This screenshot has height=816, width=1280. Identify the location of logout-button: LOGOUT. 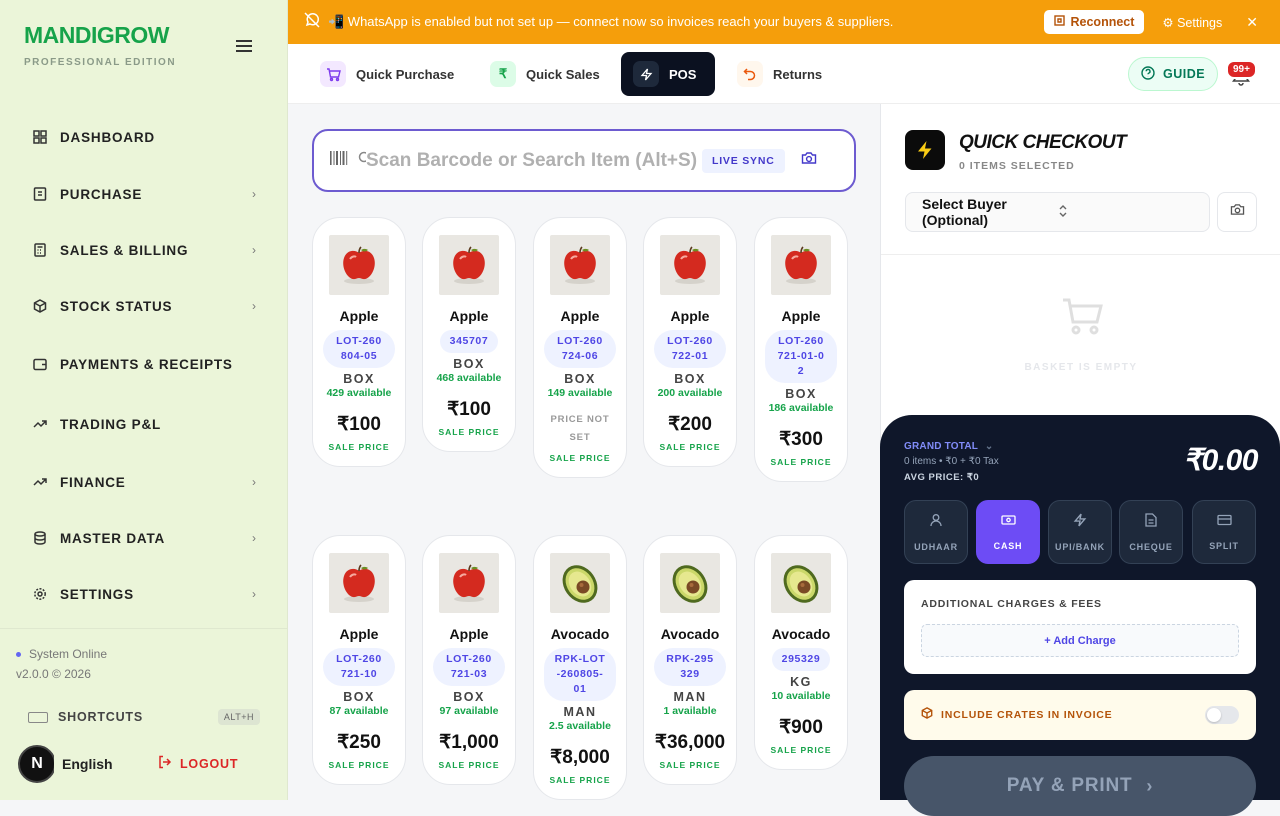
(198, 763).